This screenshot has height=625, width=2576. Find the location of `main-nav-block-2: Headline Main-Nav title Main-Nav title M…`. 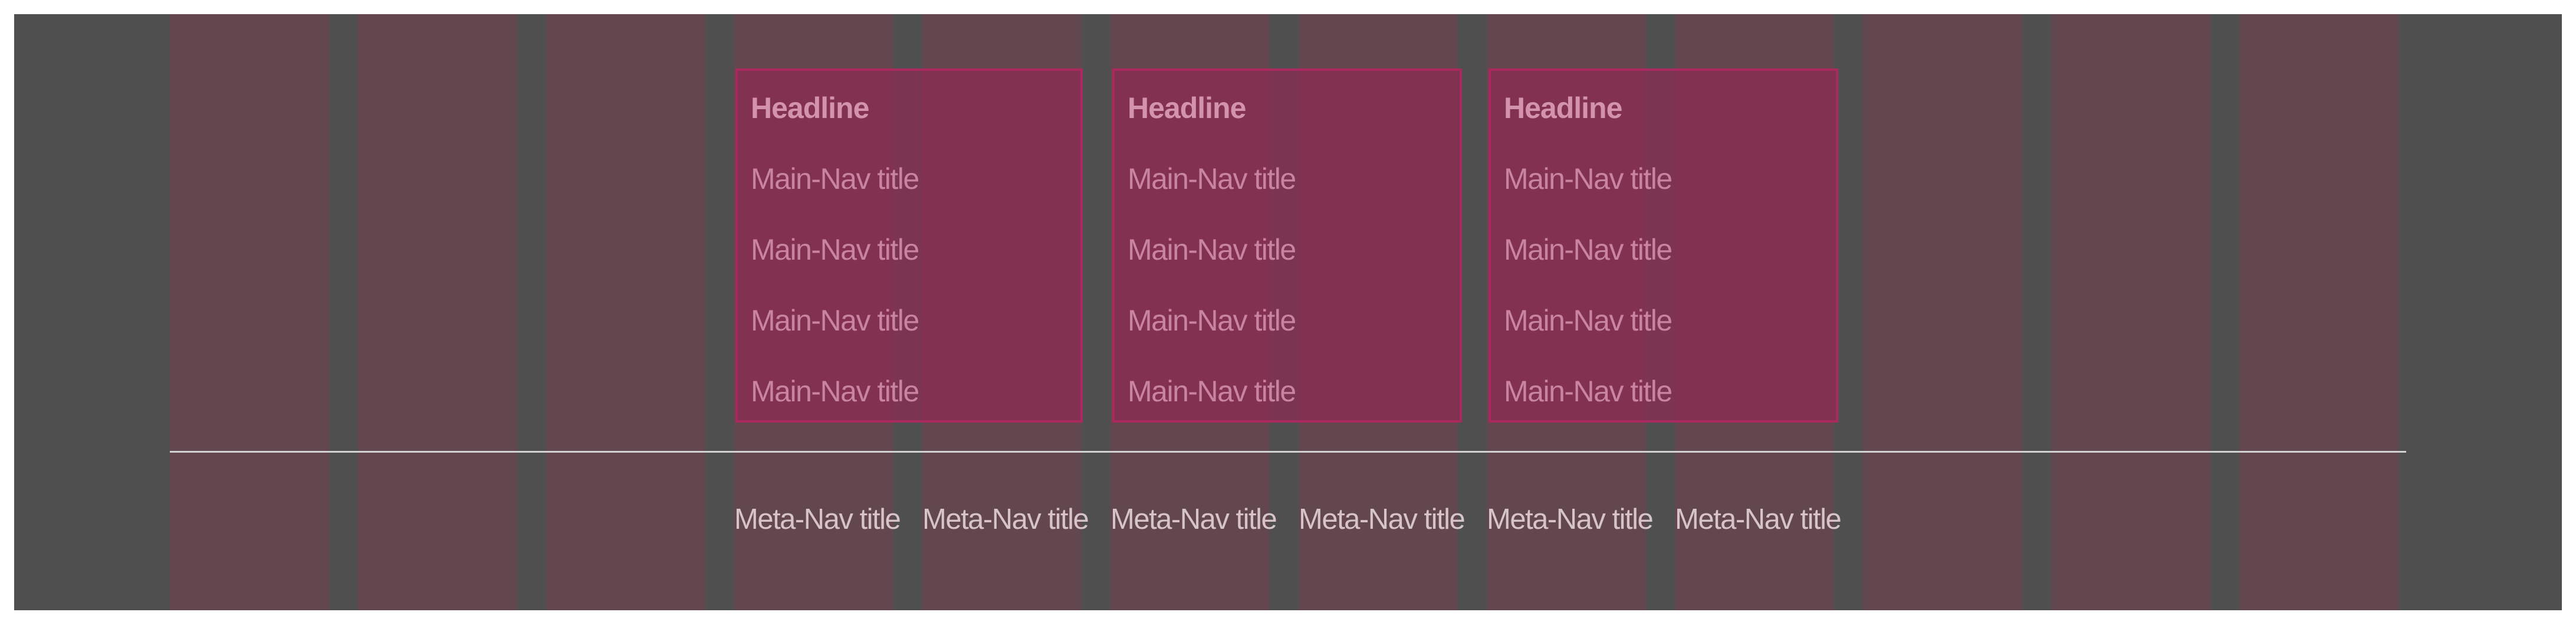

main-nav-block-2: Headline Main-Nav title Main-Nav title M… is located at coordinates (1287, 245).